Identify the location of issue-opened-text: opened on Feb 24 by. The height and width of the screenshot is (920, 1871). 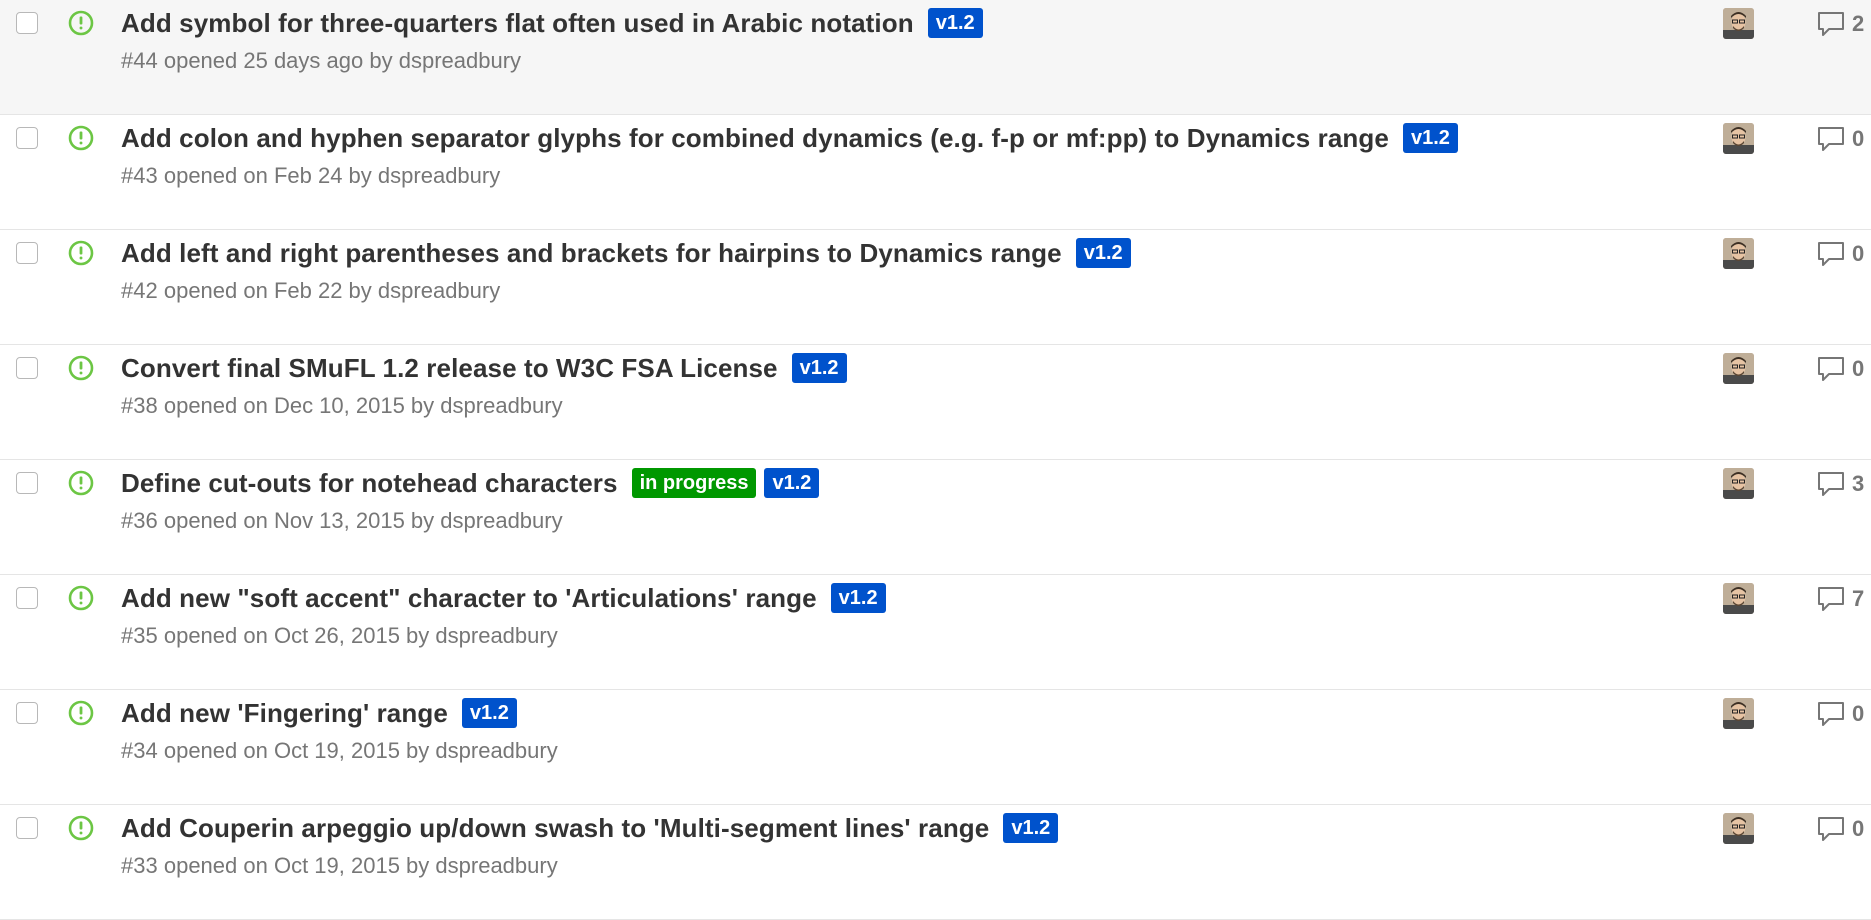
(267, 175).